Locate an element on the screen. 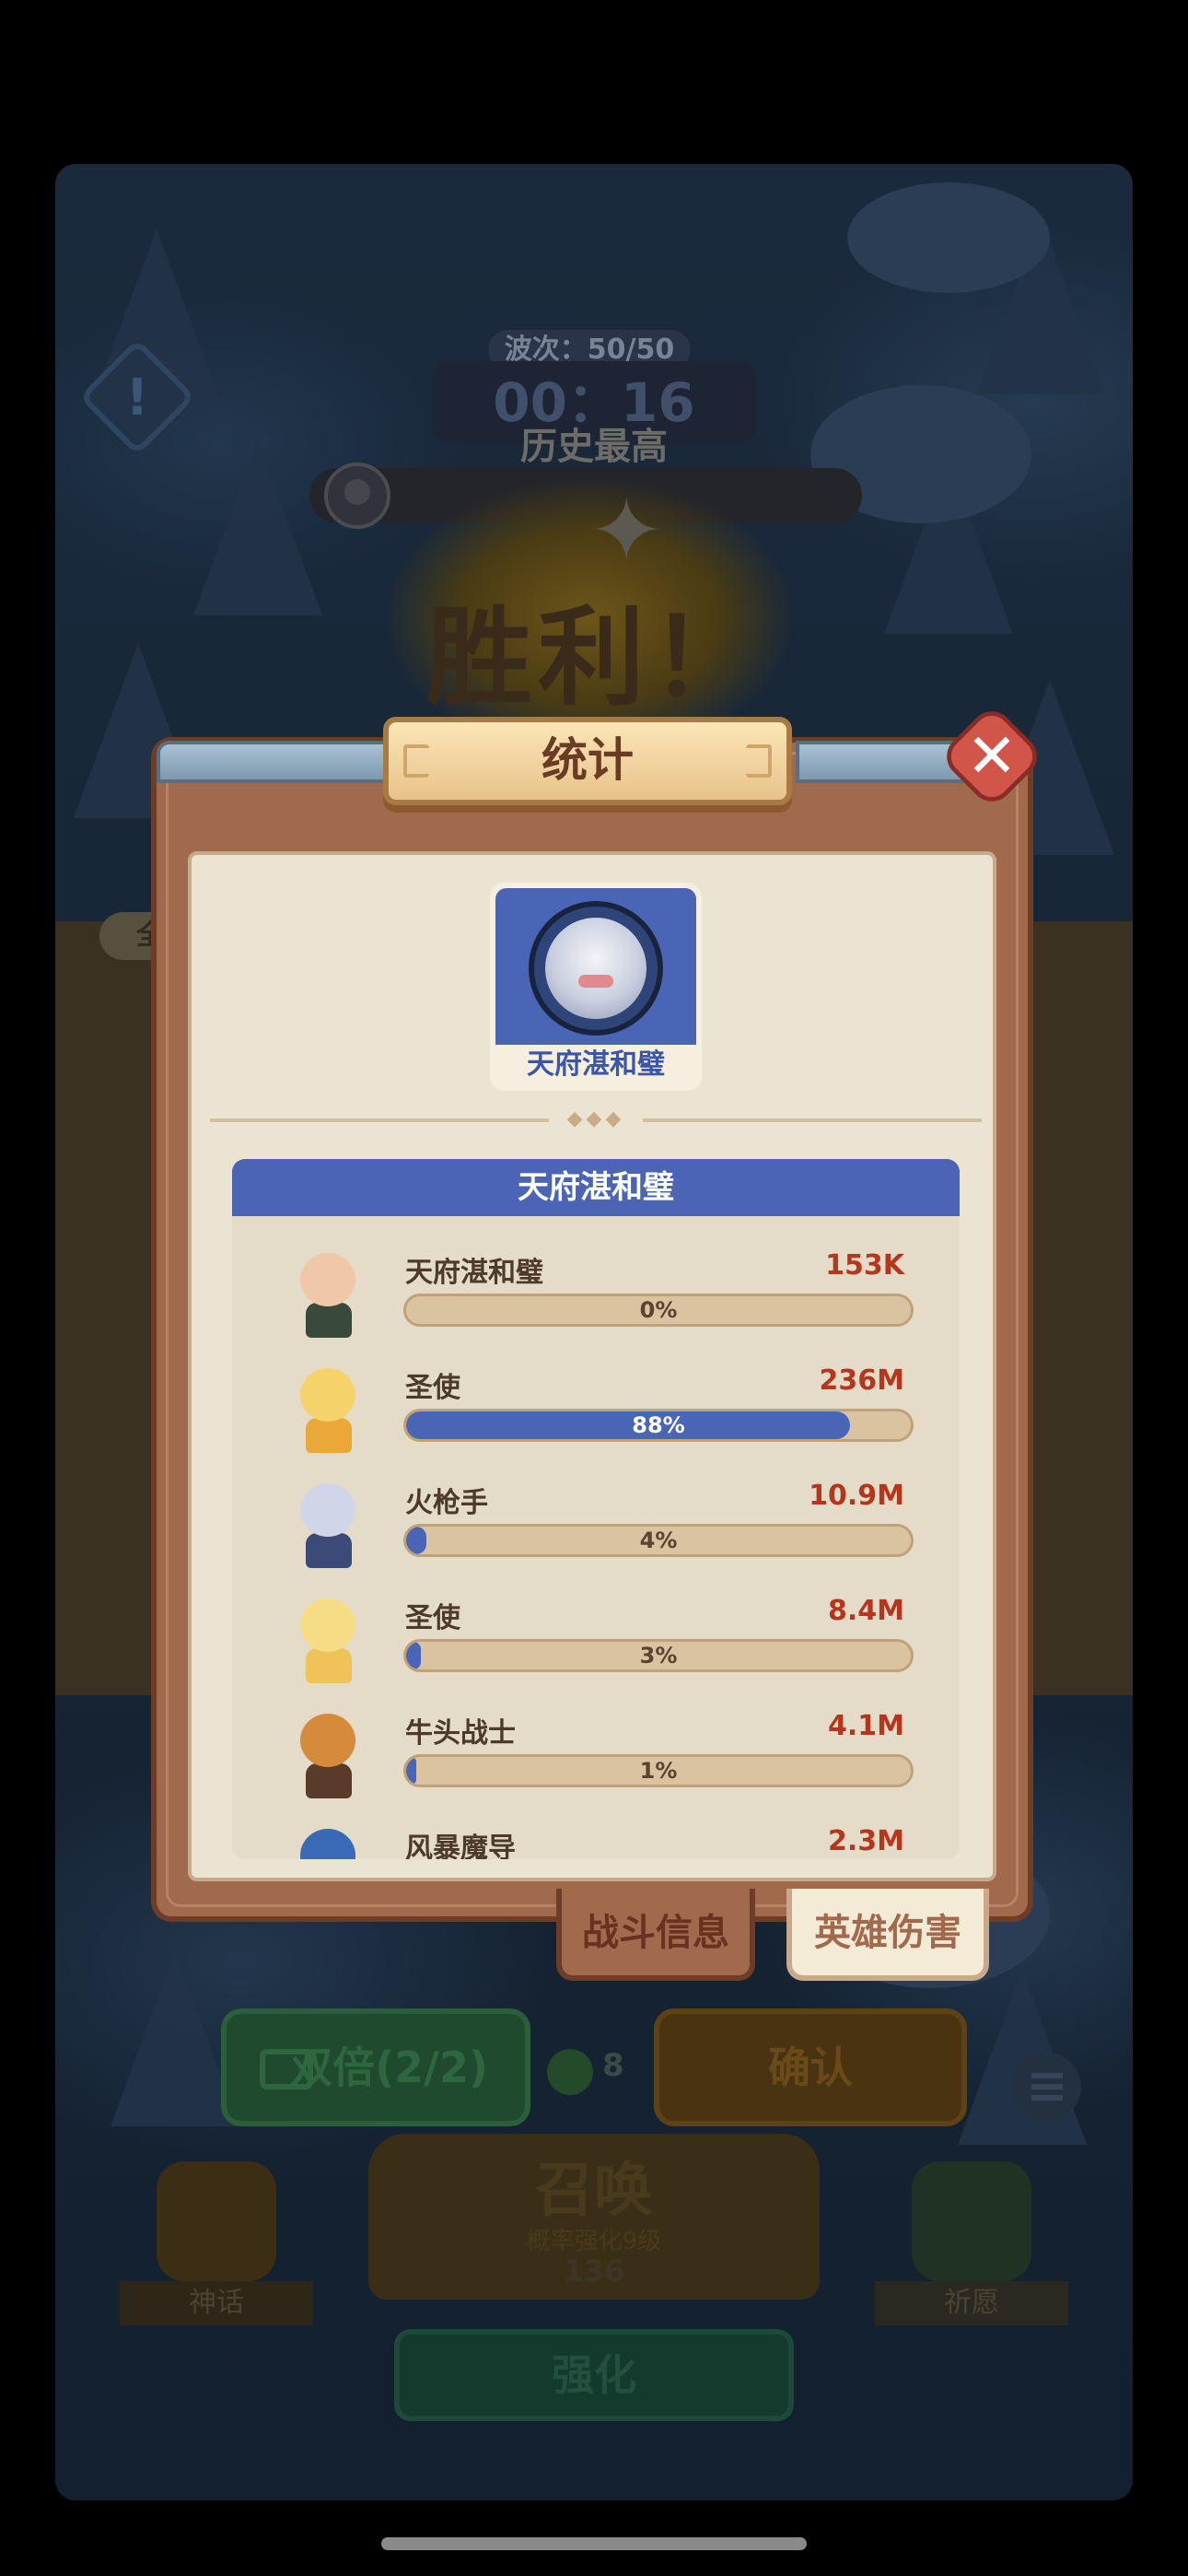 This screenshot has height=2576, width=1188. damage-value: 8.4M is located at coordinates (866, 1611).